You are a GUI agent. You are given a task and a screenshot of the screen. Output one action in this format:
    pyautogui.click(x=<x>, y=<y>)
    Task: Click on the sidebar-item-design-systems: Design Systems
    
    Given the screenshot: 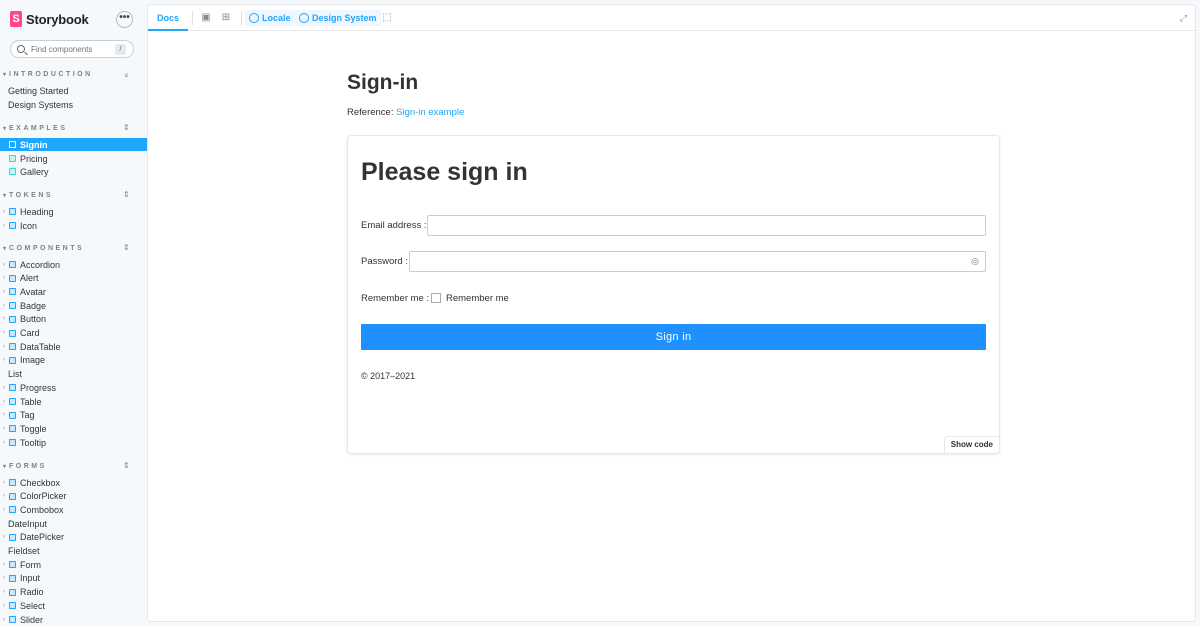 What is the action you would take?
    pyautogui.click(x=73, y=104)
    